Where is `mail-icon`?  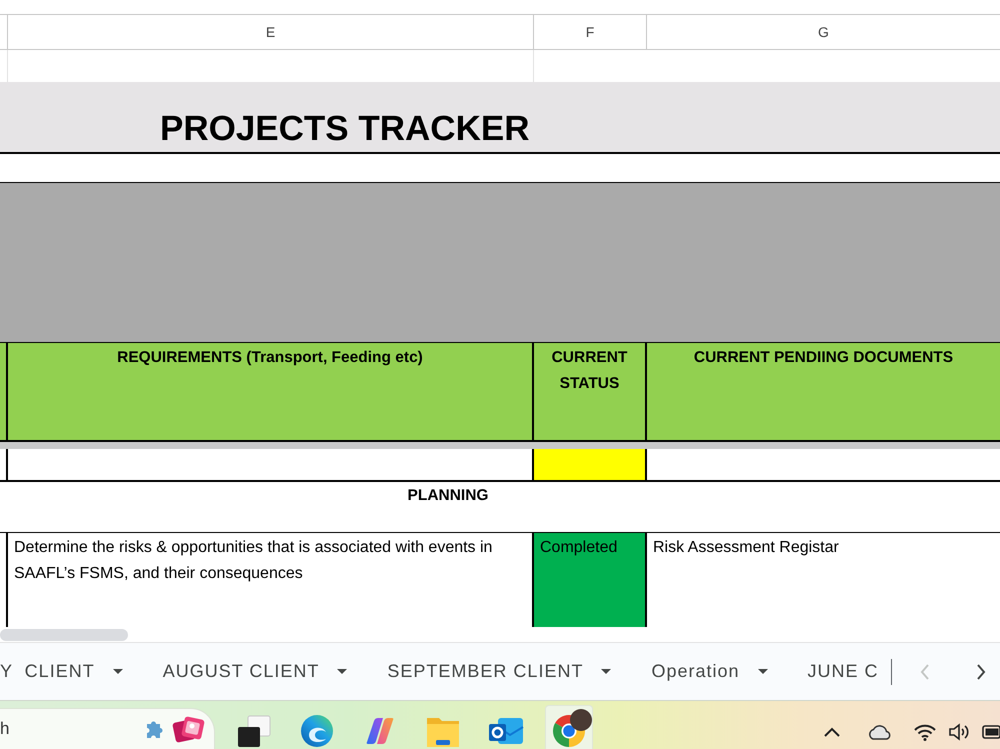
mail-icon is located at coordinates (506, 731).